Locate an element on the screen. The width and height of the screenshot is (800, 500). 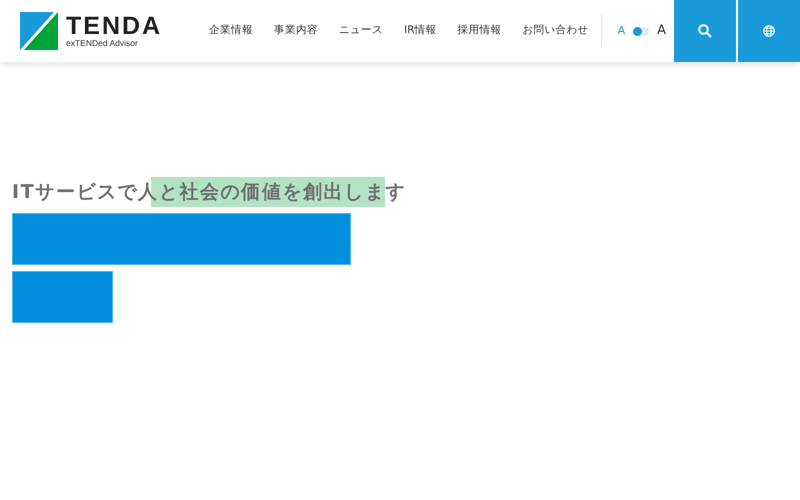
logo-icon is located at coordinates (39, 31).